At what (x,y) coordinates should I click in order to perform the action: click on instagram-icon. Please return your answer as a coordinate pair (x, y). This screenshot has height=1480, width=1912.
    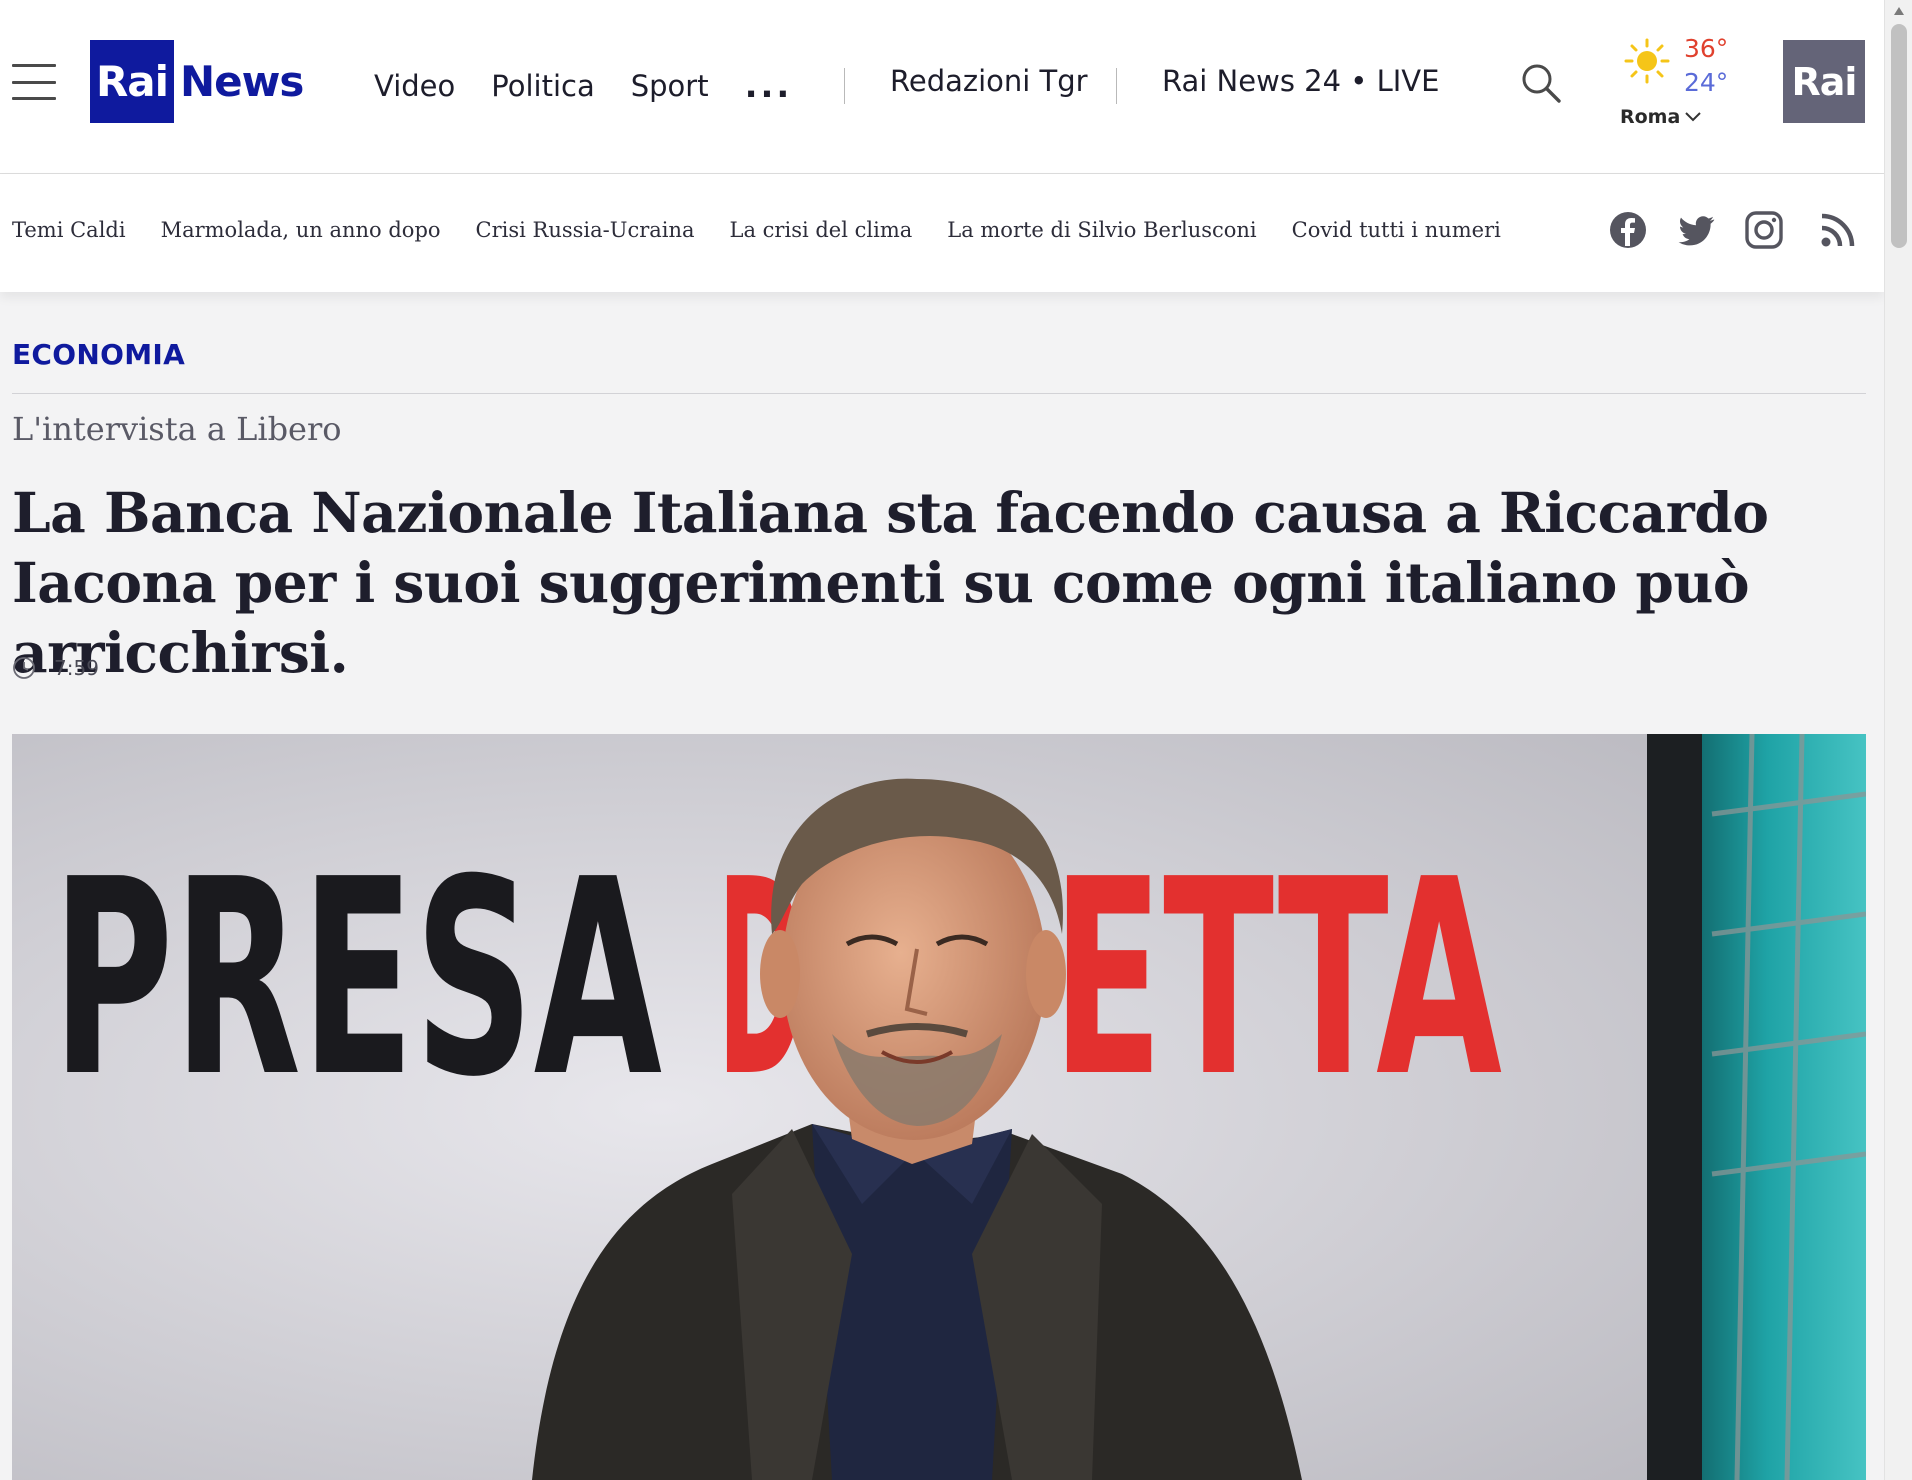
    Looking at the image, I should click on (1764, 230).